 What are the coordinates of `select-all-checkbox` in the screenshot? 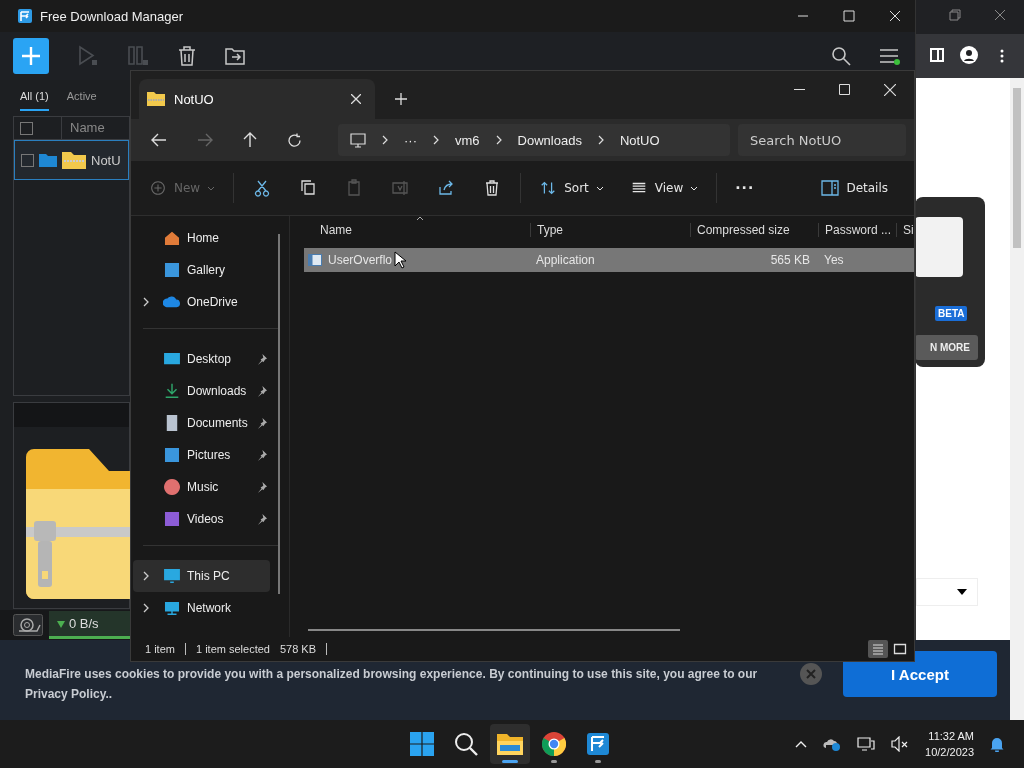 It's located at (26, 128).